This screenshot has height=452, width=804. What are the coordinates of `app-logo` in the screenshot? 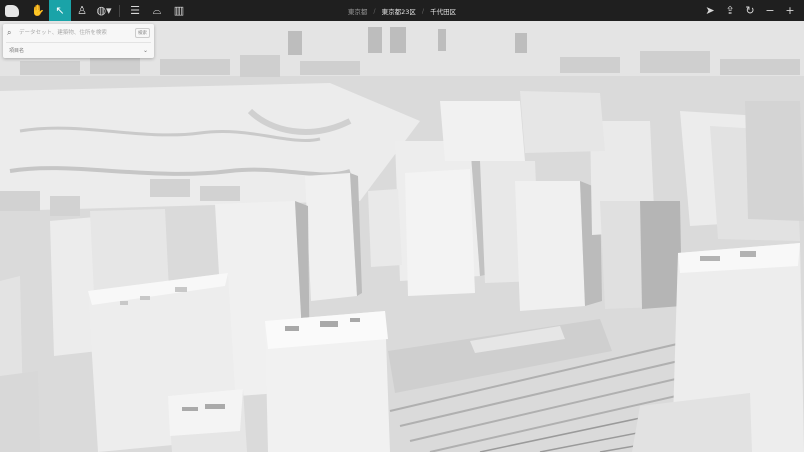 It's located at (12, 10).